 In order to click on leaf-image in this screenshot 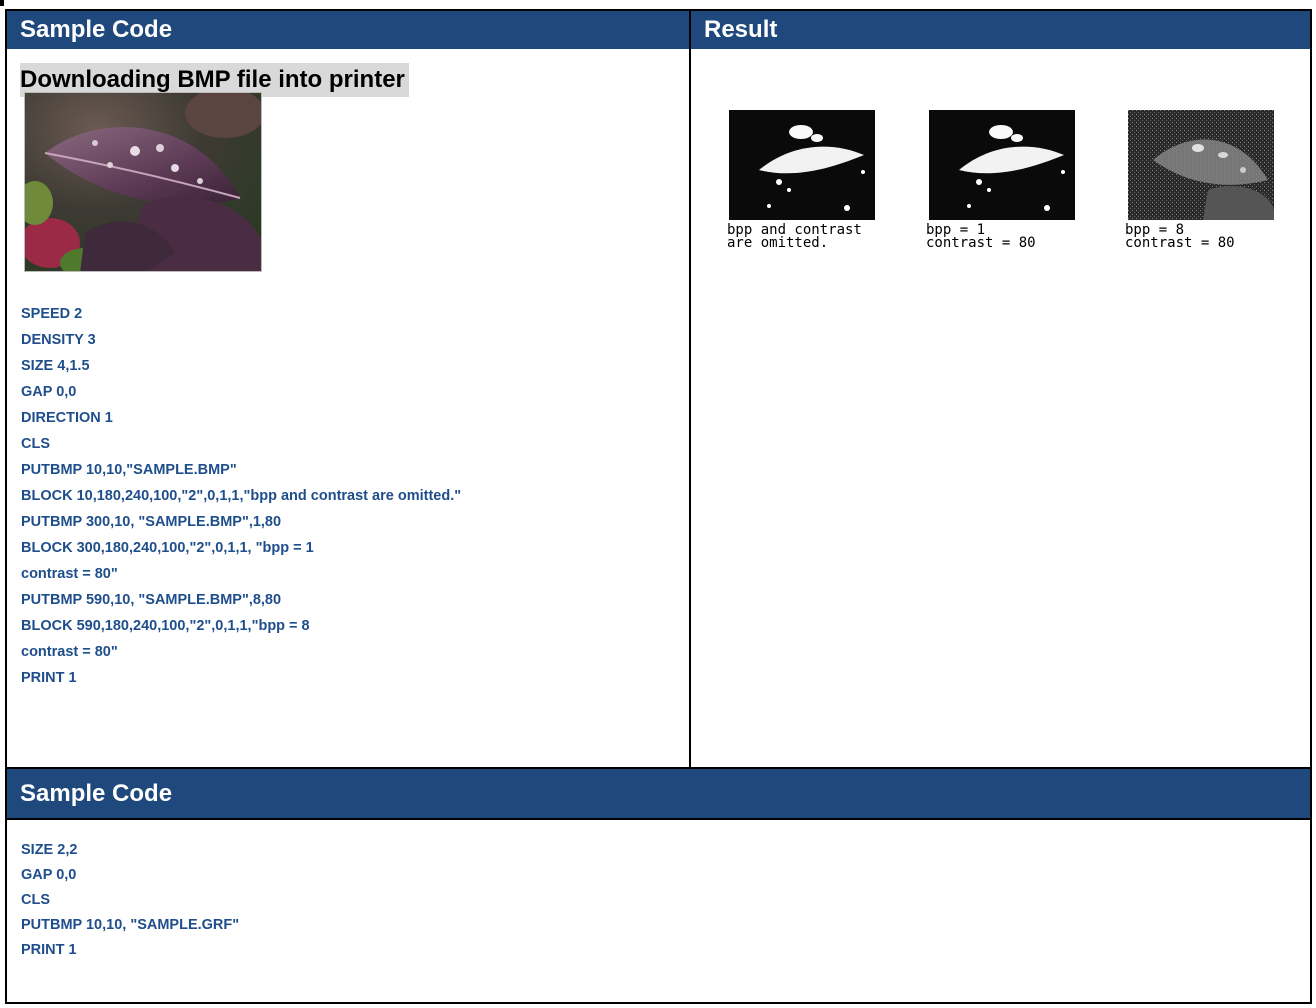, I will do `click(143, 182)`.